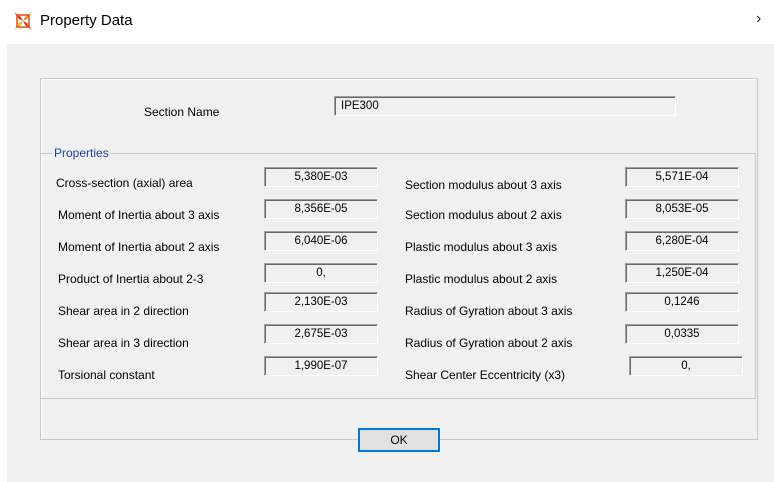  What do you see at coordinates (489, 311) in the screenshot?
I see `property-label: Radius of Gyration about 3 axis` at bounding box center [489, 311].